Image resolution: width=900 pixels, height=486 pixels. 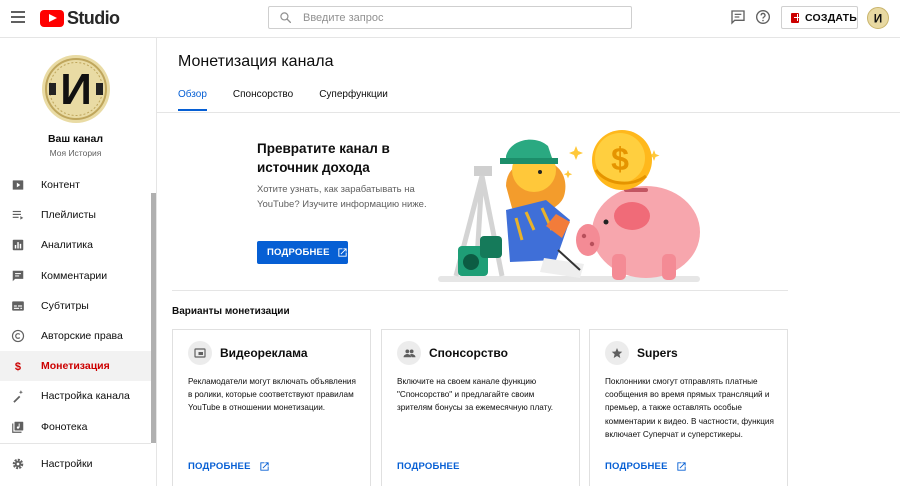 What do you see at coordinates (480, 290) in the screenshot?
I see `promo-divider` at bounding box center [480, 290].